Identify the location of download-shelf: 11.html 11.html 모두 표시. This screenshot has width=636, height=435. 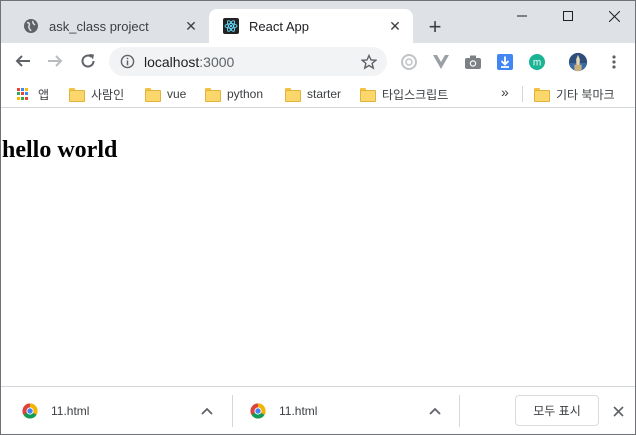
(318, 410).